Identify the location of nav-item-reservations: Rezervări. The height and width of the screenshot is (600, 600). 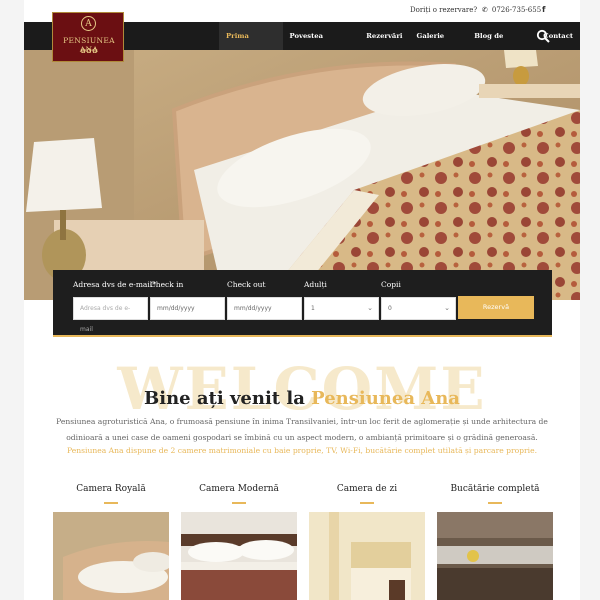
(384, 36).